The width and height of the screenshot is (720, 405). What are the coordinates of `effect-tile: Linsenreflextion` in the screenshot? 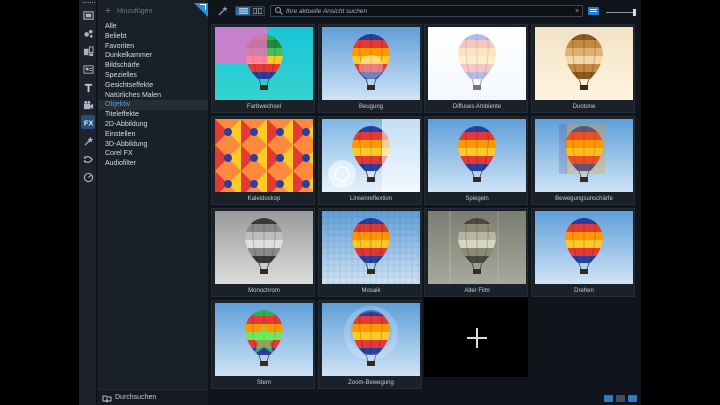 It's located at (370, 160).